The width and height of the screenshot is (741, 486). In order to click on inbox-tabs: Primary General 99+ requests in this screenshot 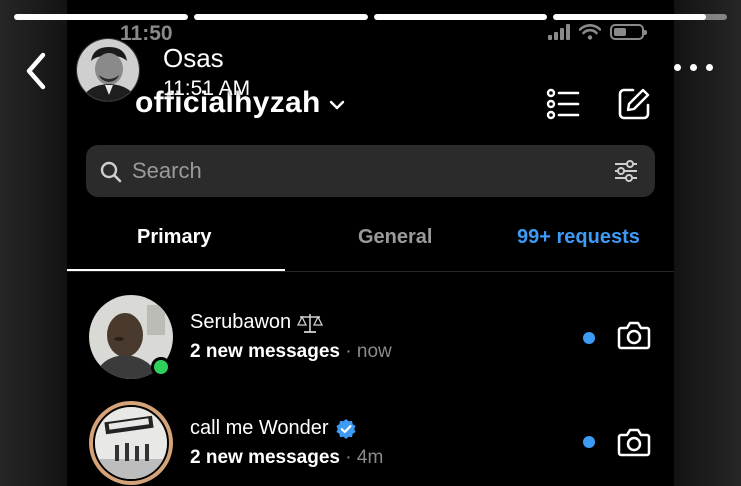, I will do `click(370, 243)`.